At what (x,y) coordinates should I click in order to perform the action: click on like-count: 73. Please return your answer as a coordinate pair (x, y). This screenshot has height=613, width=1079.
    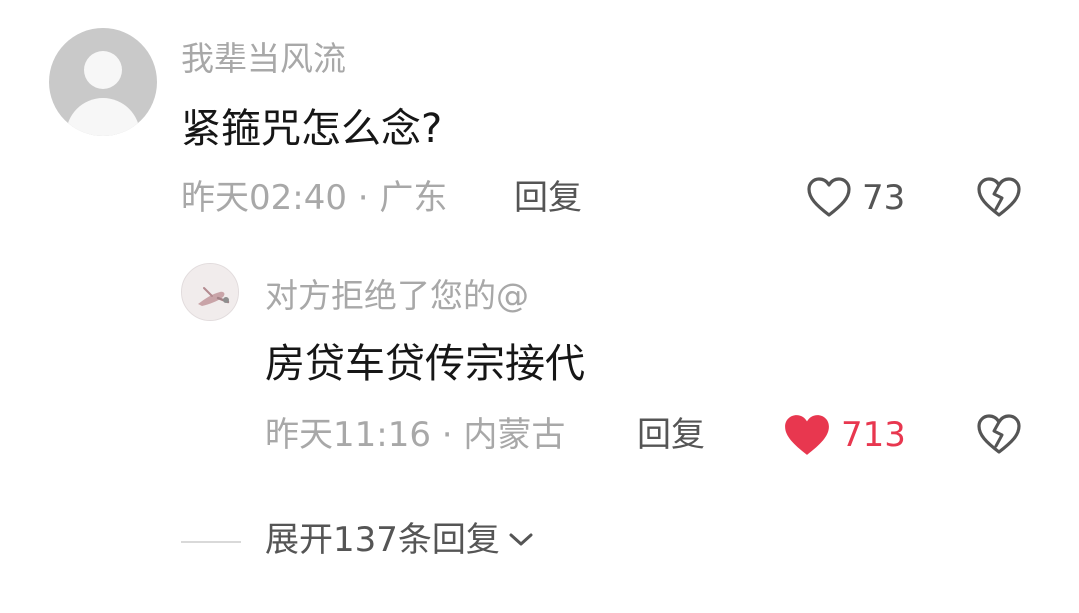
    Looking at the image, I should click on (884, 198).